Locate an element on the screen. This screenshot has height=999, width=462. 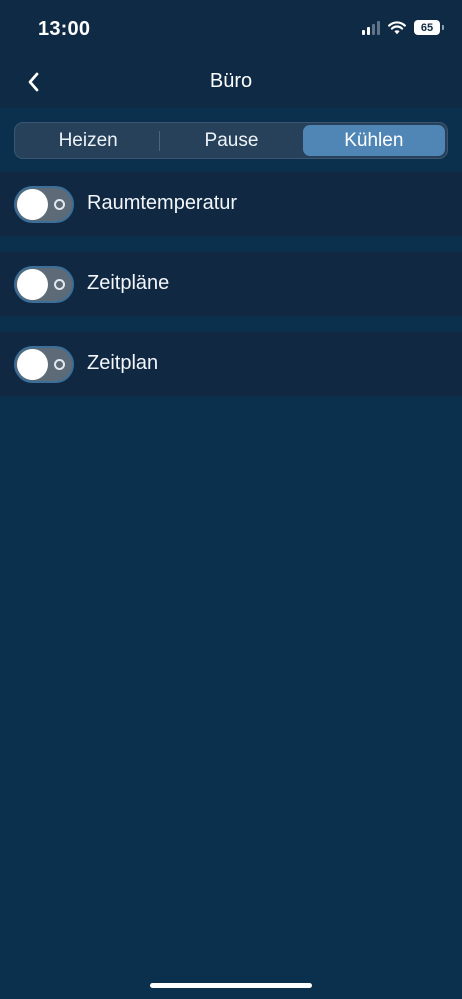
segment-kuehlen: Kühlen is located at coordinates (373, 140).